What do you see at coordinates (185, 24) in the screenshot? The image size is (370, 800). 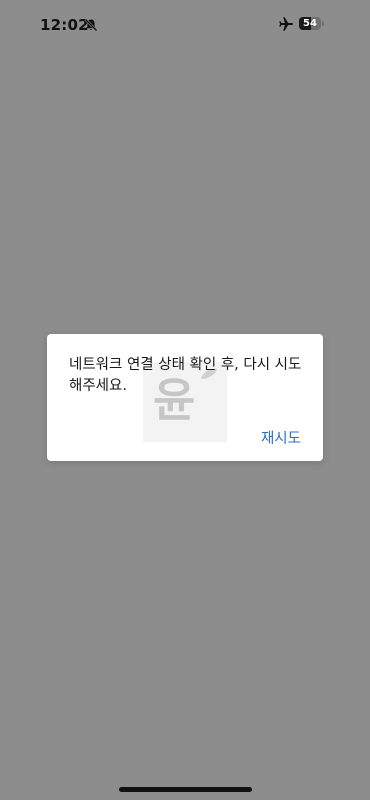 I see `status-bar: 12:02 54` at bounding box center [185, 24].